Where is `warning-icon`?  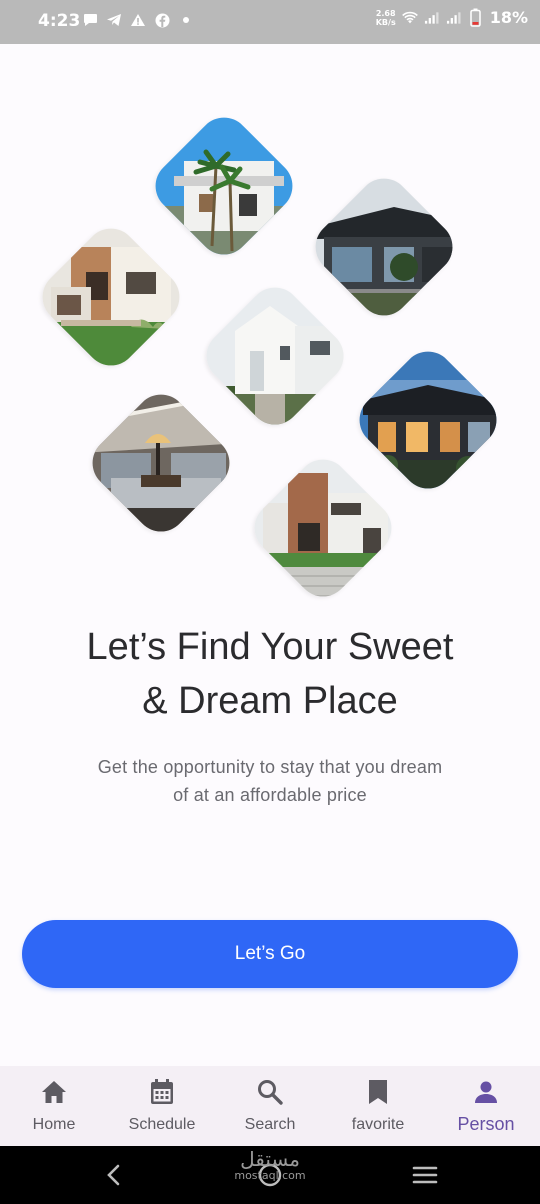
warning-icon is located at coordinates (138, 20).